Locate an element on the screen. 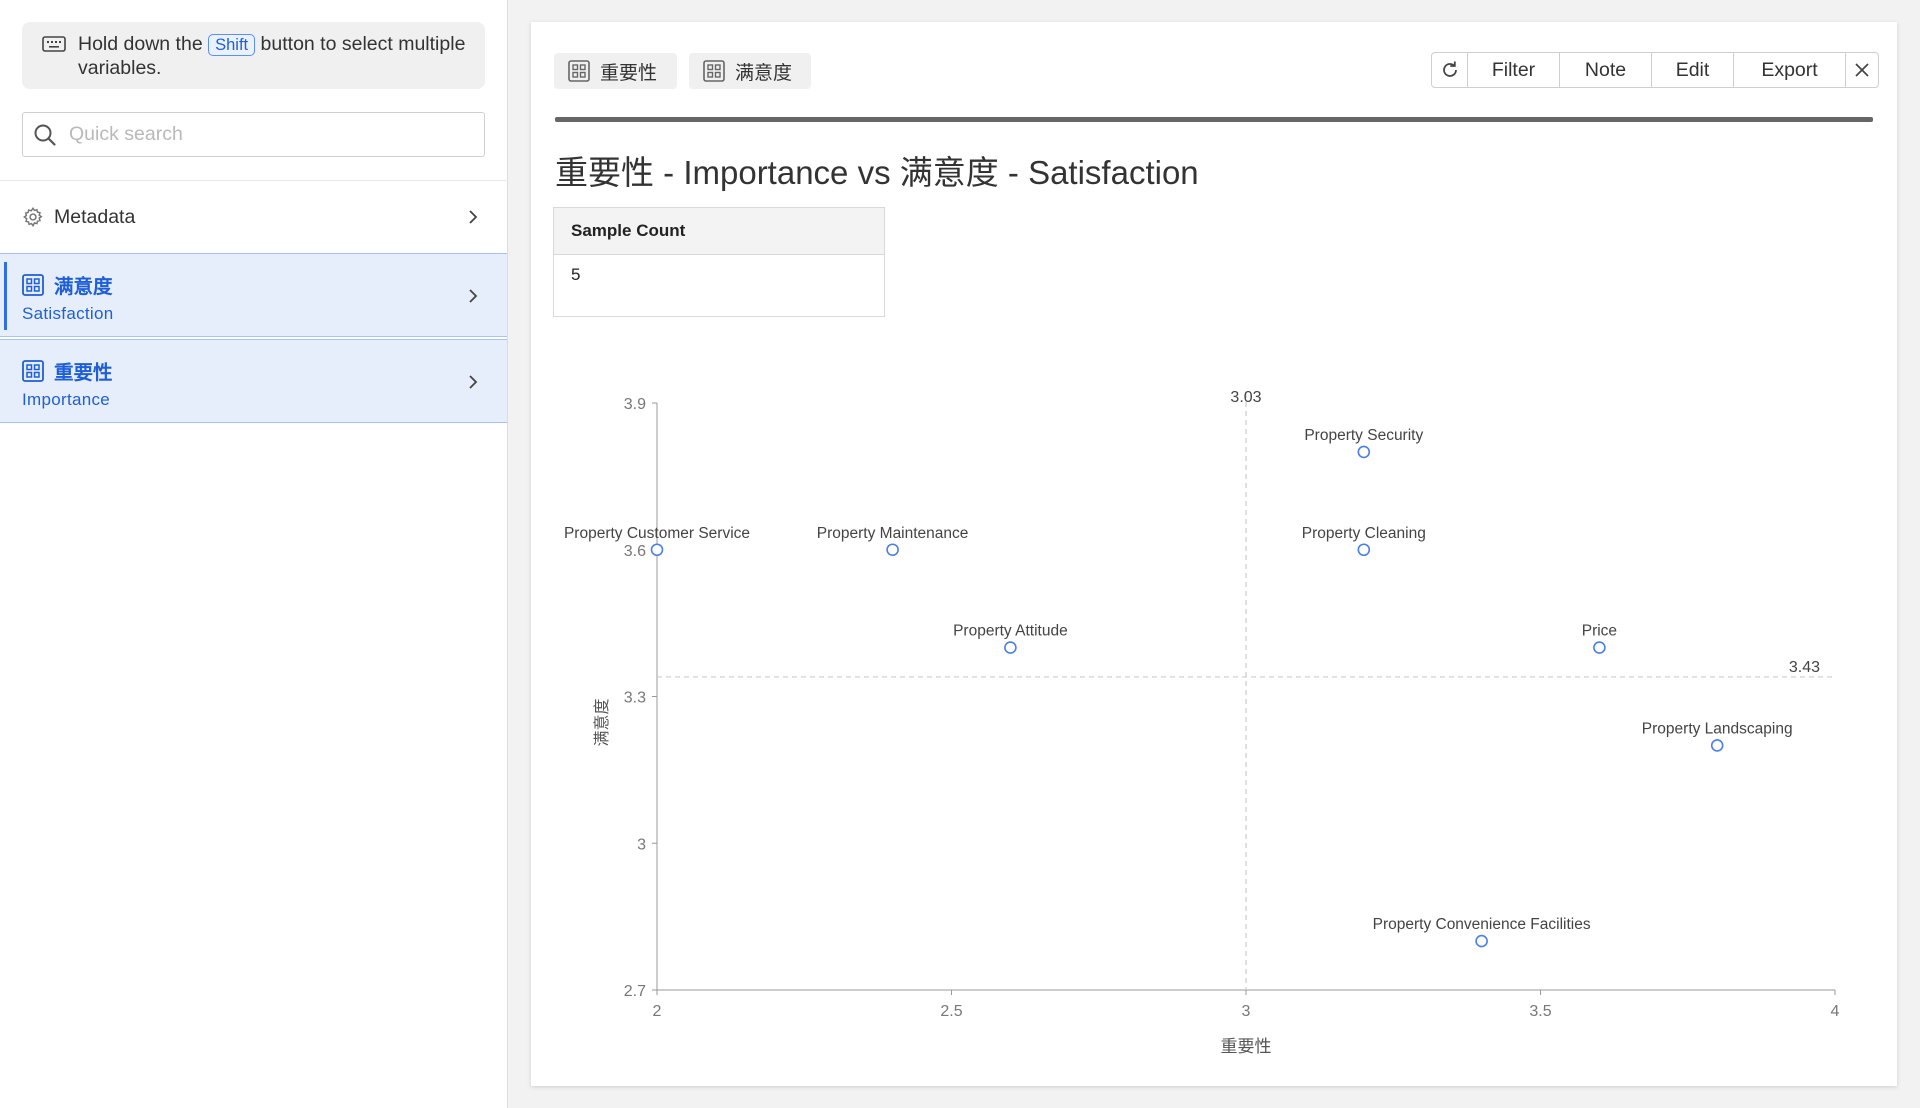 This screenshot has width=1920, height=1108. x-tick-label: 2 is located at coordinates (657, 1011).